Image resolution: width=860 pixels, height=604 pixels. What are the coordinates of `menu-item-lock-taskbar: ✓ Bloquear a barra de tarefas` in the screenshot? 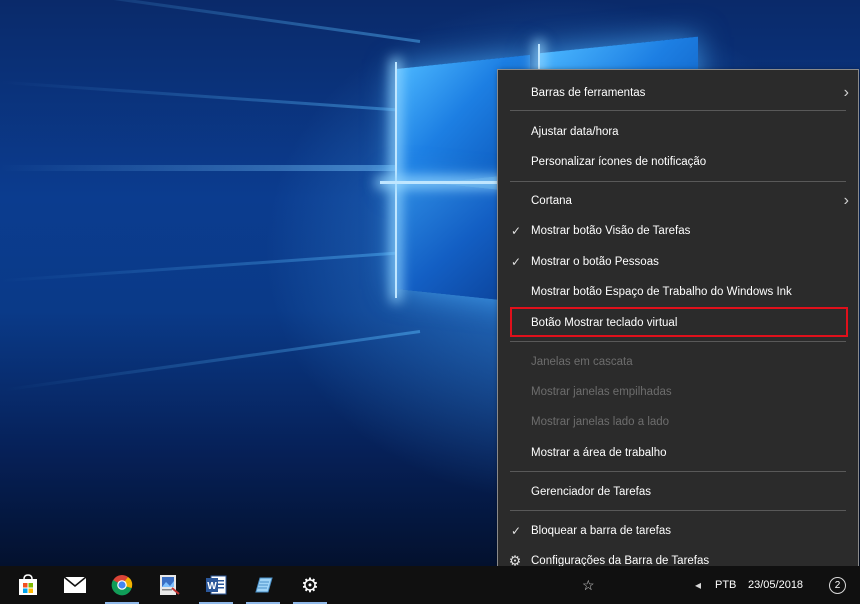 It's located at (678, 531).